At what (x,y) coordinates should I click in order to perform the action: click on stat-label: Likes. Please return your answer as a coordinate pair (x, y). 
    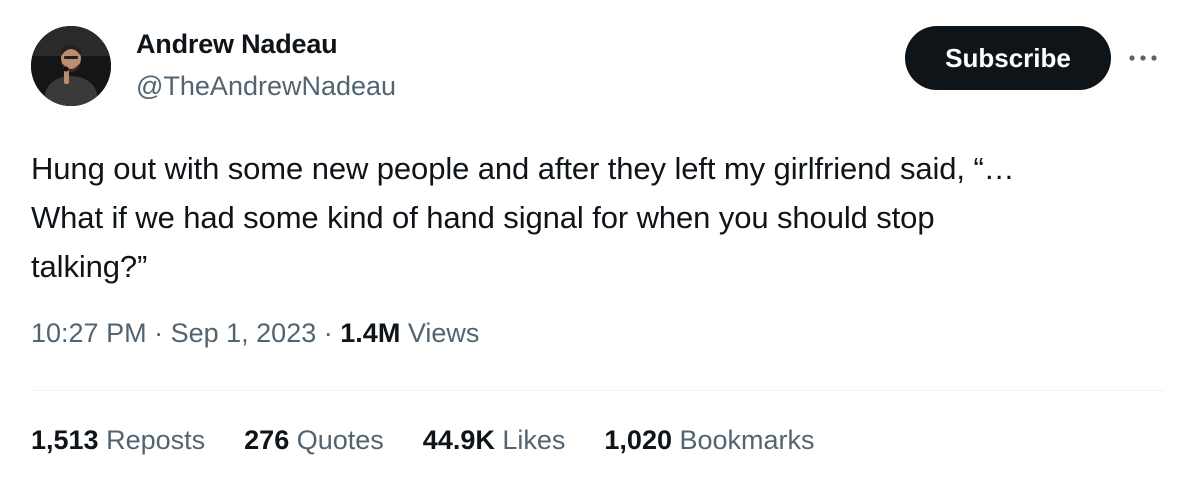
    Looking at the image, I should click on (534, 440).